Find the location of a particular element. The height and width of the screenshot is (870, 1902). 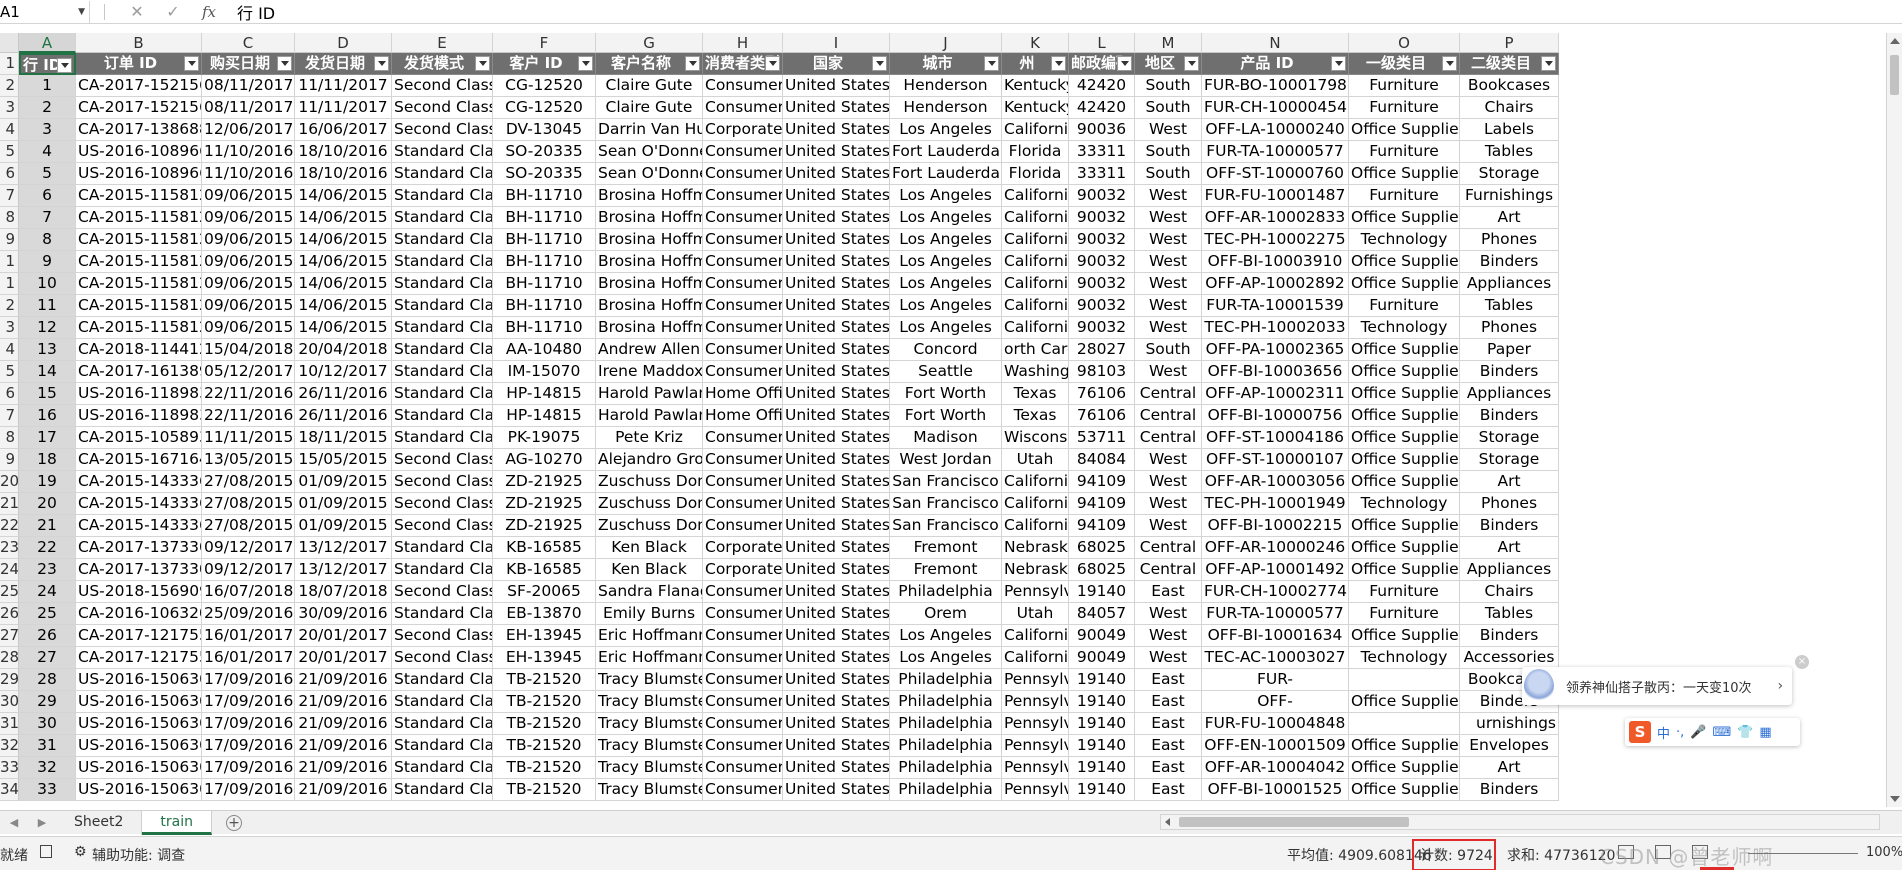

formula-input: 行 ID is located at coordinates (256, 12).